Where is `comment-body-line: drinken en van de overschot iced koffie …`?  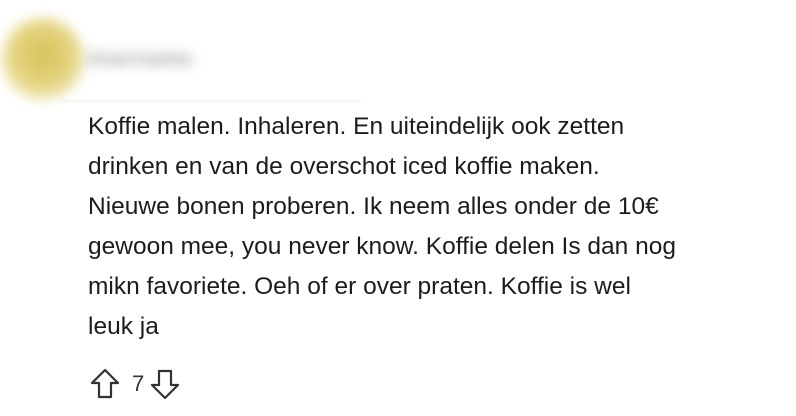 comment-body-line: drinken en van de overschot iced koffie … is located at coordinates (344, 166).